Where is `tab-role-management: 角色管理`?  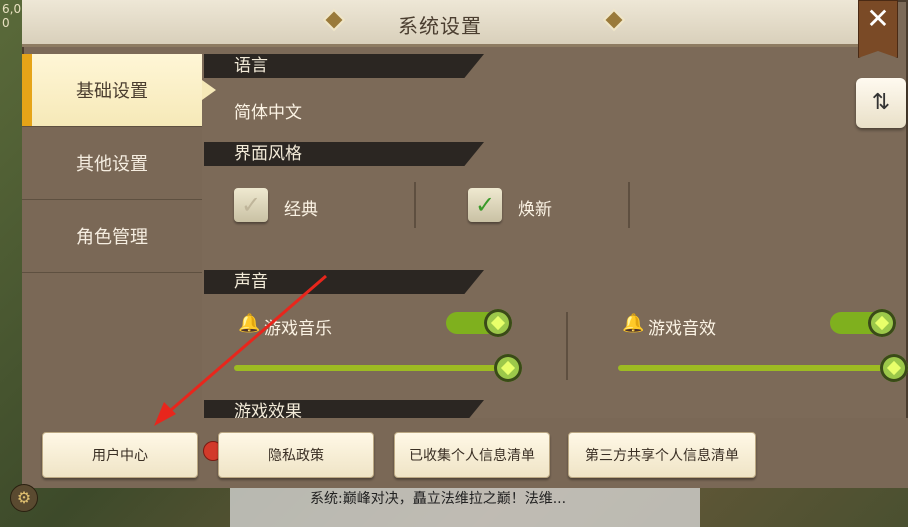
tab-role-management: 角色管理 is located at coordinates (112, 236).